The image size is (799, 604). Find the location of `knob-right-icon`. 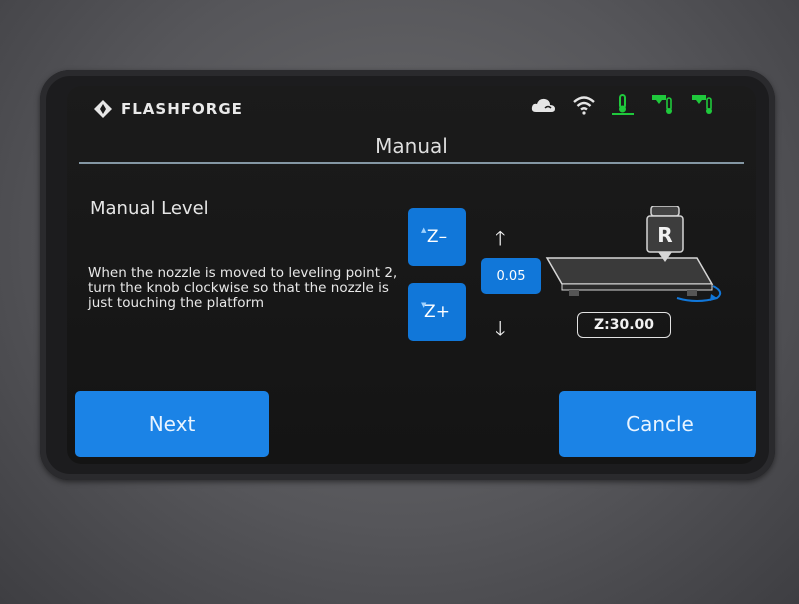

knob-right-icon is located at coordinates (692, 293).